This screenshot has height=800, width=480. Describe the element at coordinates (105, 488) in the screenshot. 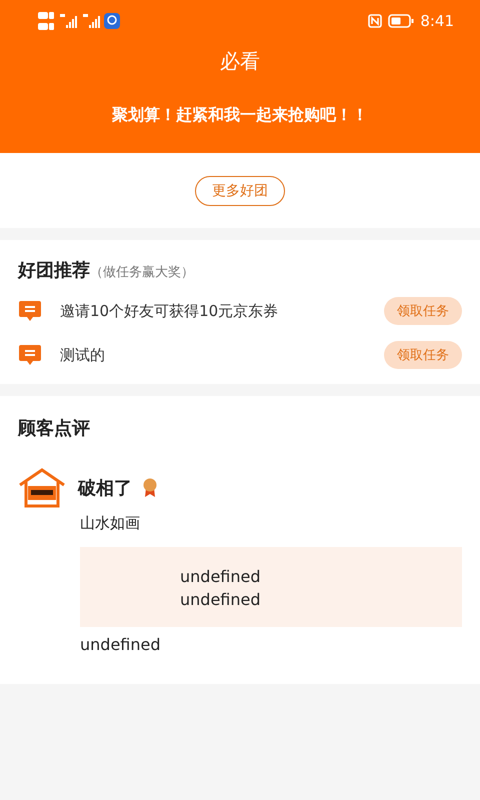

I see `reviewer-name: 破相了` at that location.